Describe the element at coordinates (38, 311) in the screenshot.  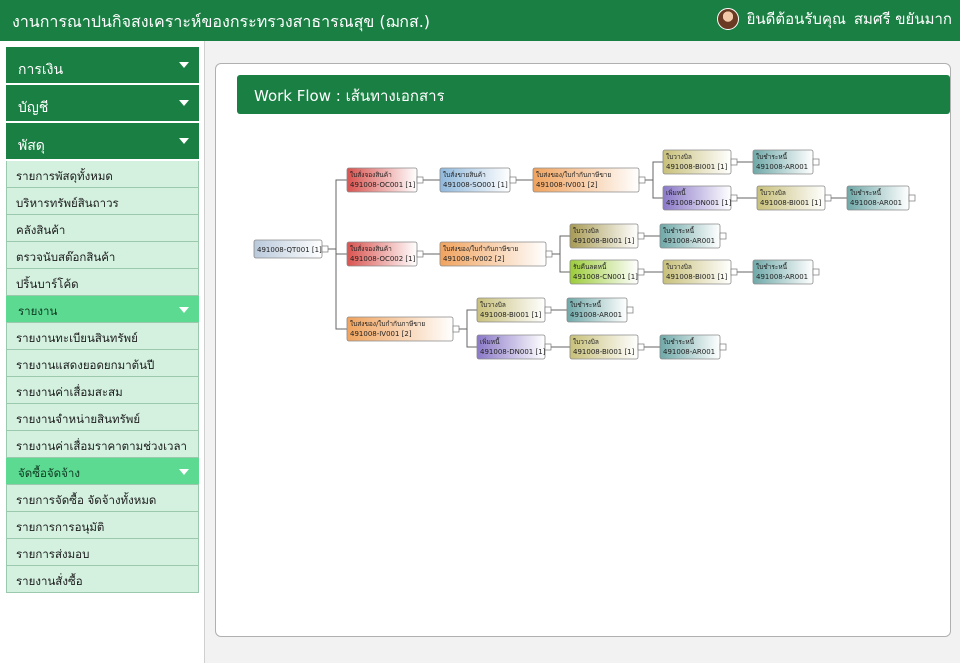
I see `section-reports-label: รายงาน` at that location.